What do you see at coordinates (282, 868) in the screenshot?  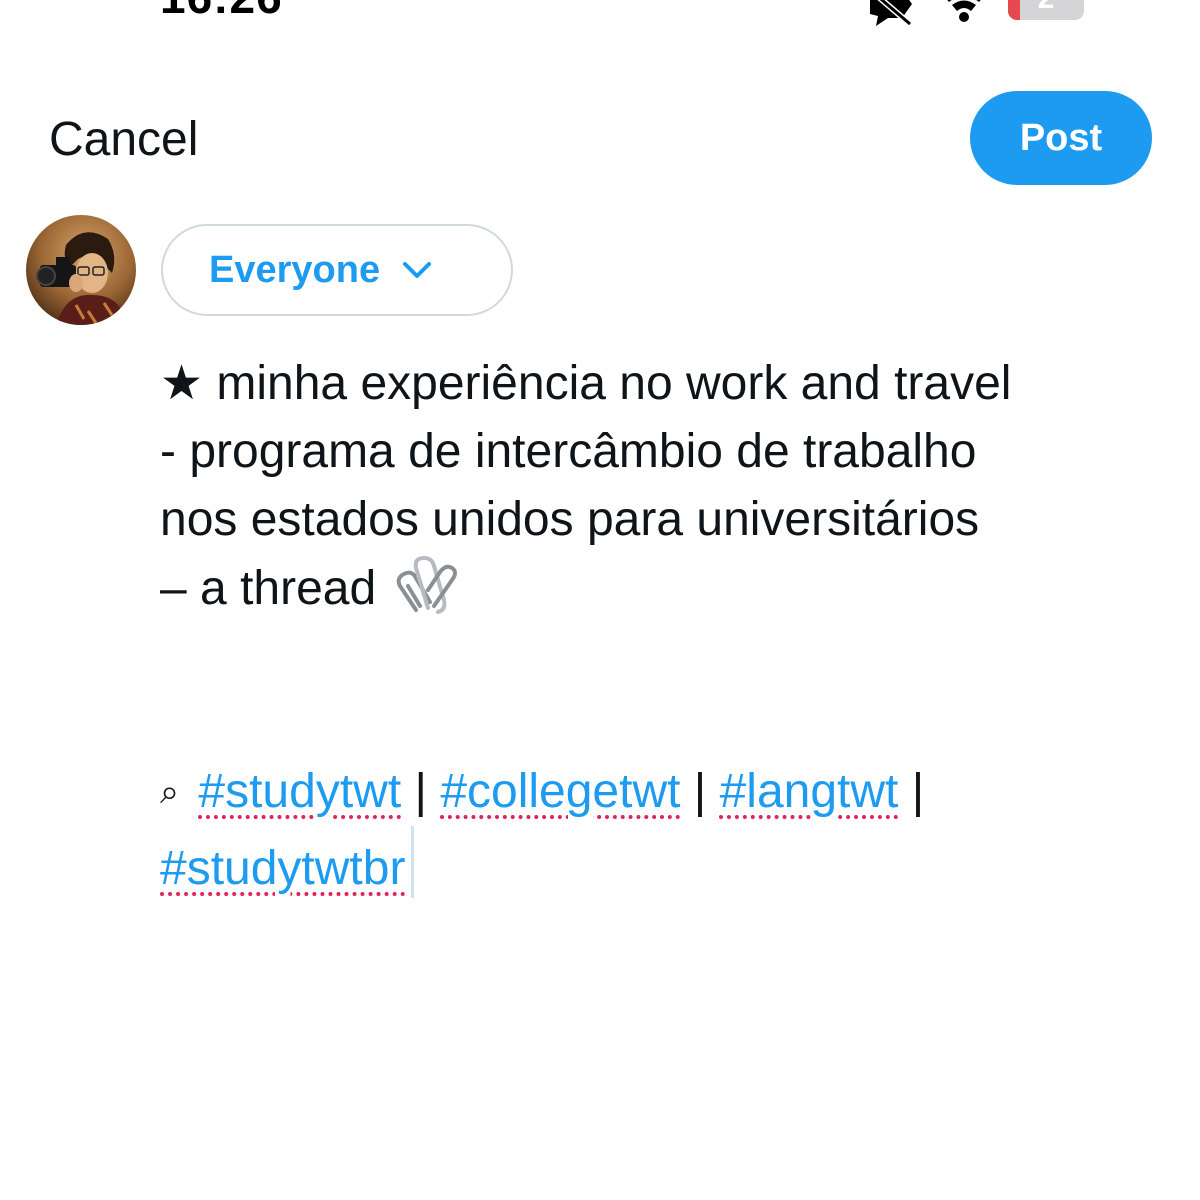 I see `hashtag: #studytwtbr` at bounding box center [282, 868].